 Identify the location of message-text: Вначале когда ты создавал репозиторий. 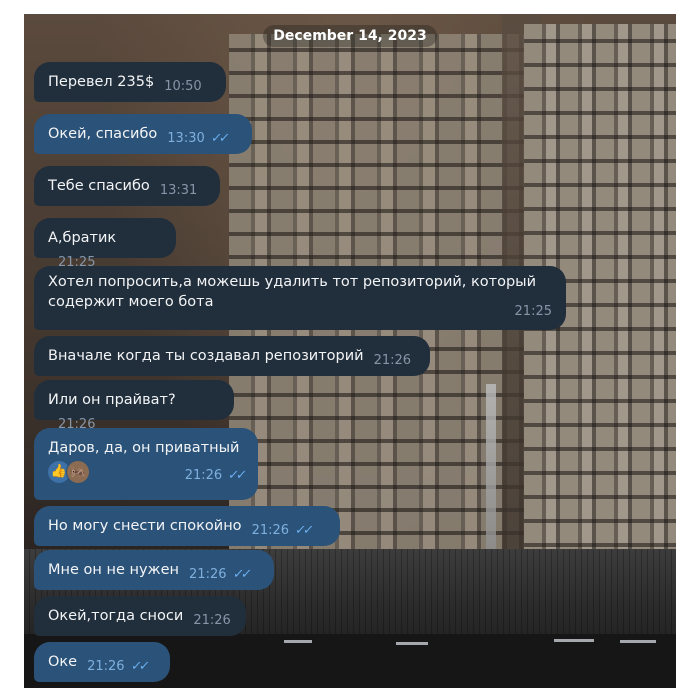
(206, 356).